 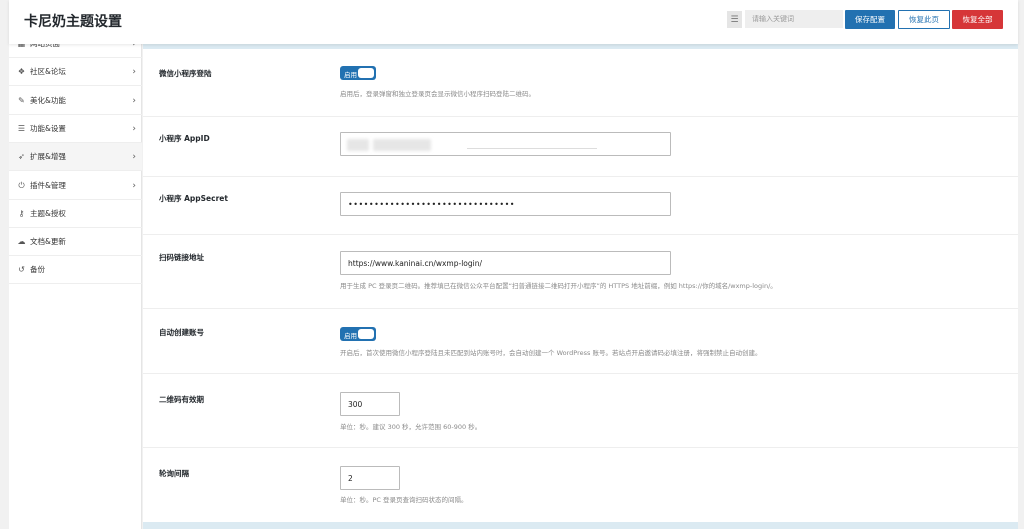 I want to click on settings-header: 卡尼奶主题设置 ☰ 保存配置 恢复此页 恢复全部, so click(x=513, y=22).